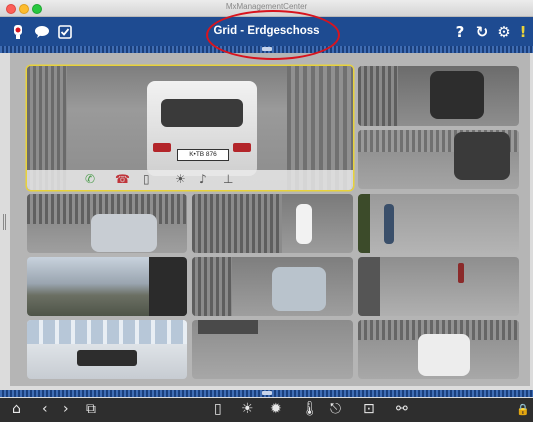 The height and width of the screenshot is (422, 533). Describe the element at coordinates (90, 179) in the screenshot. I see `phone-accept-icon: ✆` at that location.